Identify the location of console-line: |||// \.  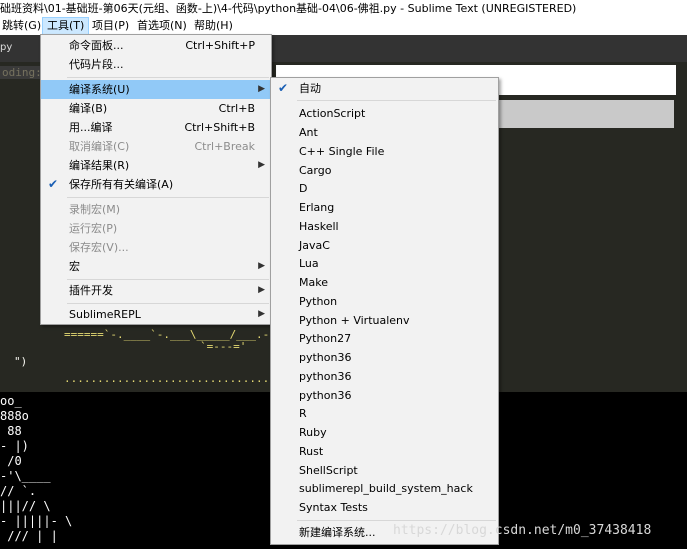
(25, 506).